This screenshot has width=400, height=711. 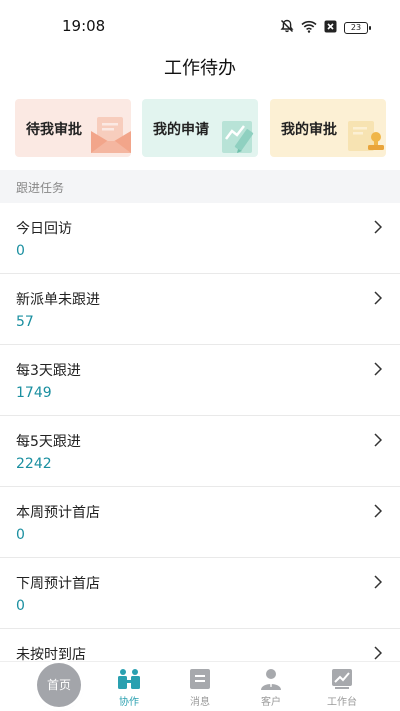 What do you see at coordinates (309, 130) in the screenshot?
I see `my-approved-label: 我的审批` at bounding box center [309, 130].